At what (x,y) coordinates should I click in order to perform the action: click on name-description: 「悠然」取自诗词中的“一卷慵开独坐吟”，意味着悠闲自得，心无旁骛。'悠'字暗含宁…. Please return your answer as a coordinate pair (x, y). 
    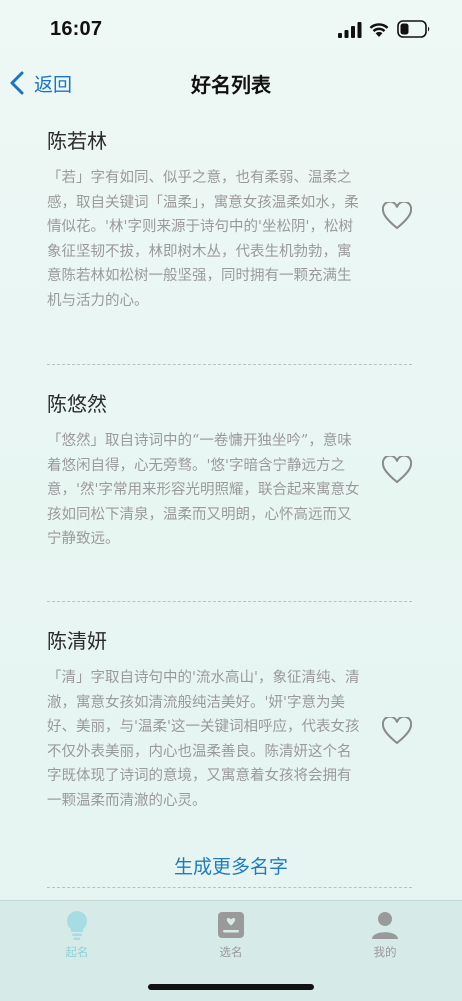
    Looking at the image, I should click on (203, 490).